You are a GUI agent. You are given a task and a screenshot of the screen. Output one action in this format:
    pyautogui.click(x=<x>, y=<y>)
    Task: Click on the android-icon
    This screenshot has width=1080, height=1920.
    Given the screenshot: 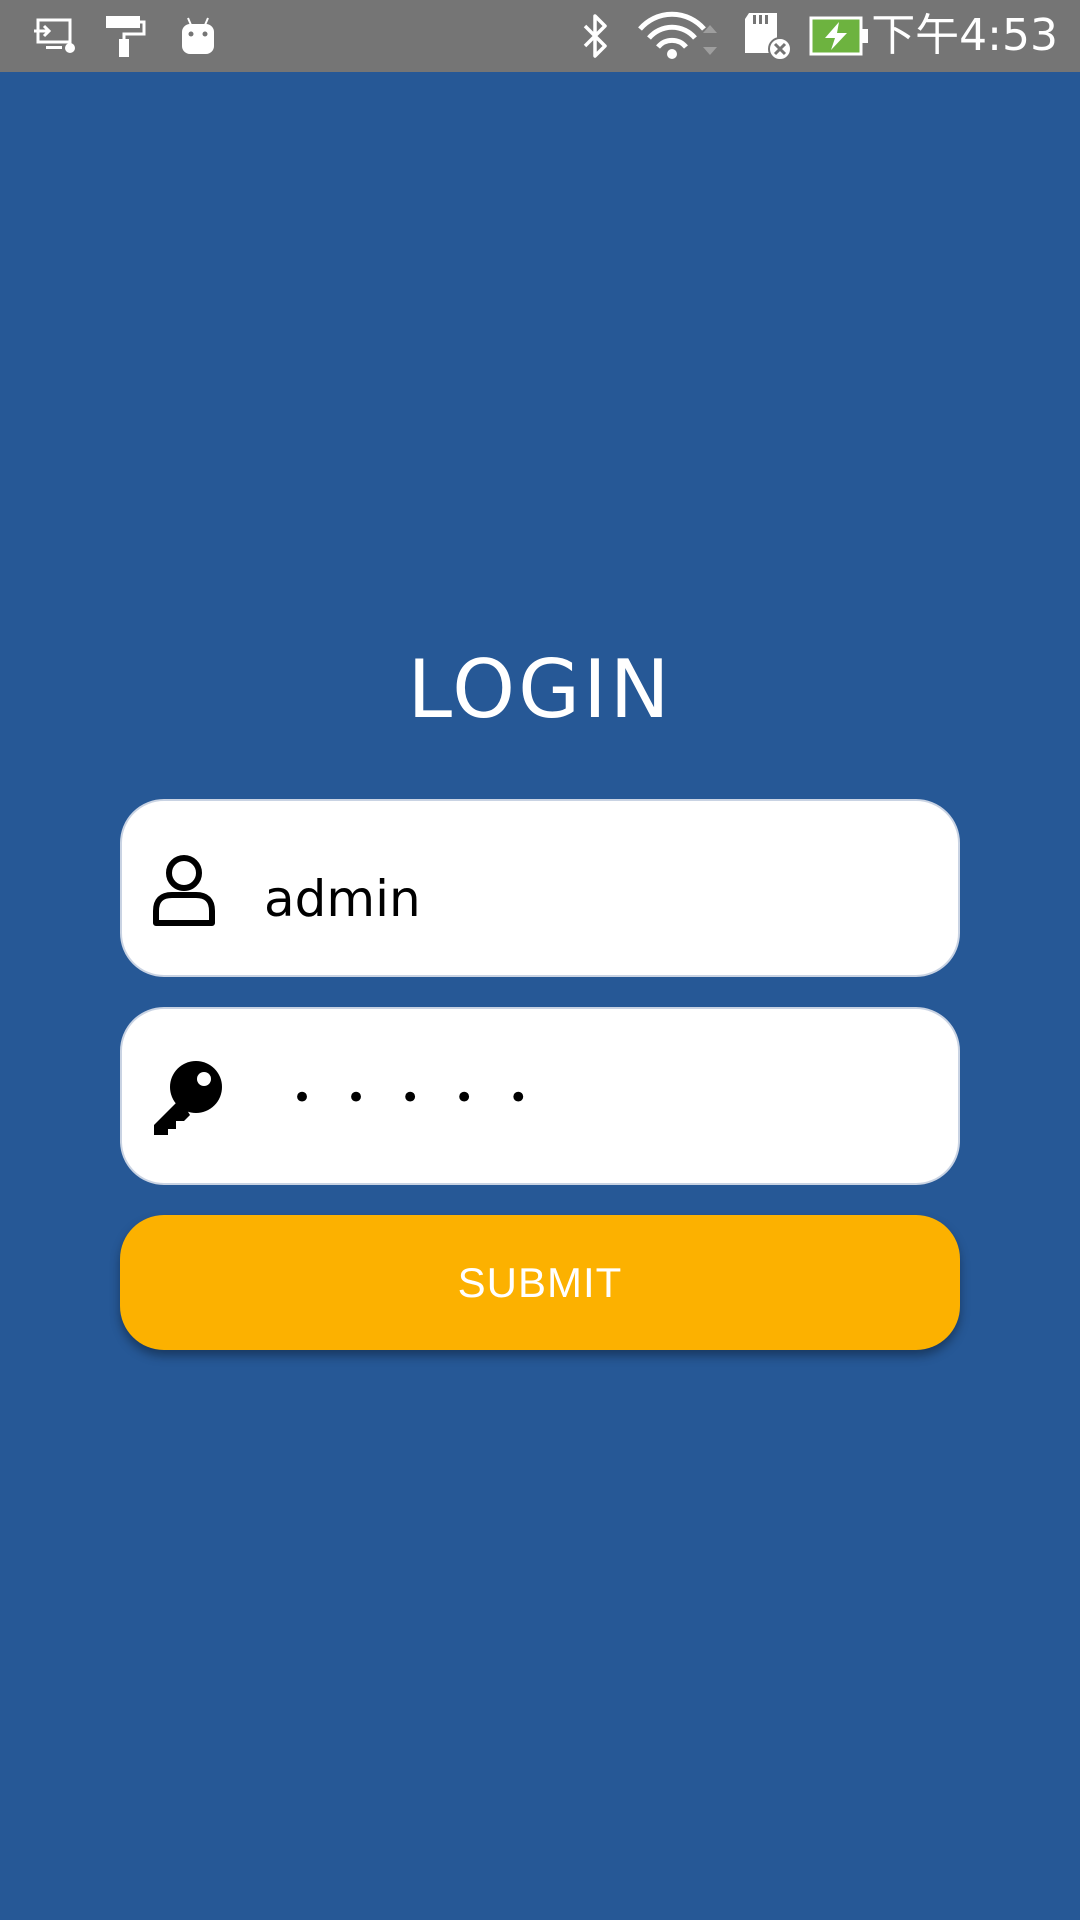 What is the action you would take?
    pyautogui.click(x=198, y=36)
    